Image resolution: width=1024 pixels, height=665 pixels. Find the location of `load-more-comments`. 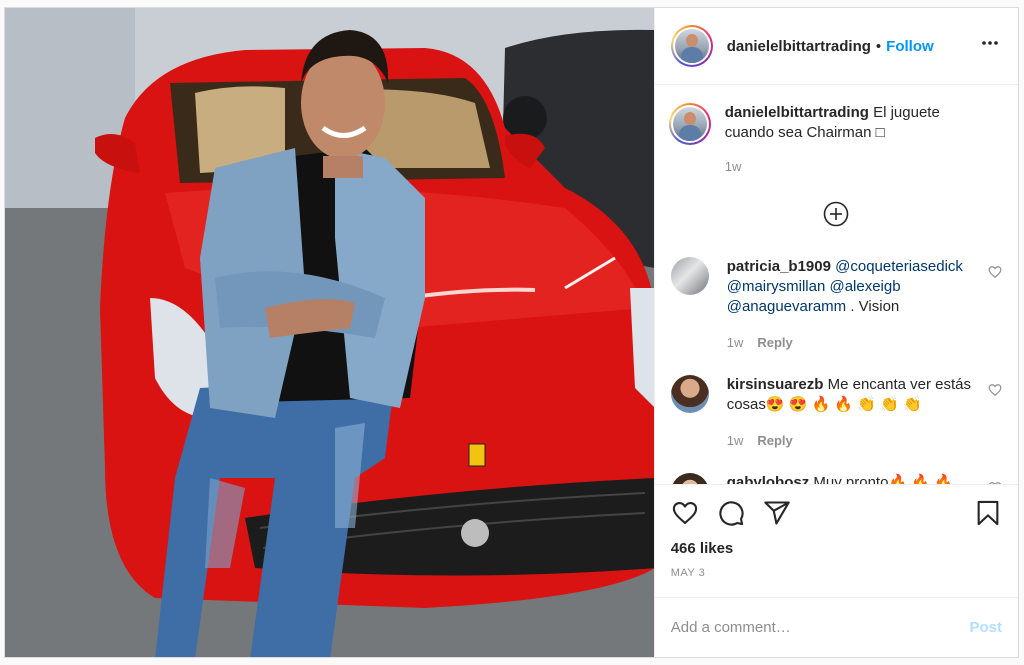

load-more-comments is located at coordinates (836, 214).